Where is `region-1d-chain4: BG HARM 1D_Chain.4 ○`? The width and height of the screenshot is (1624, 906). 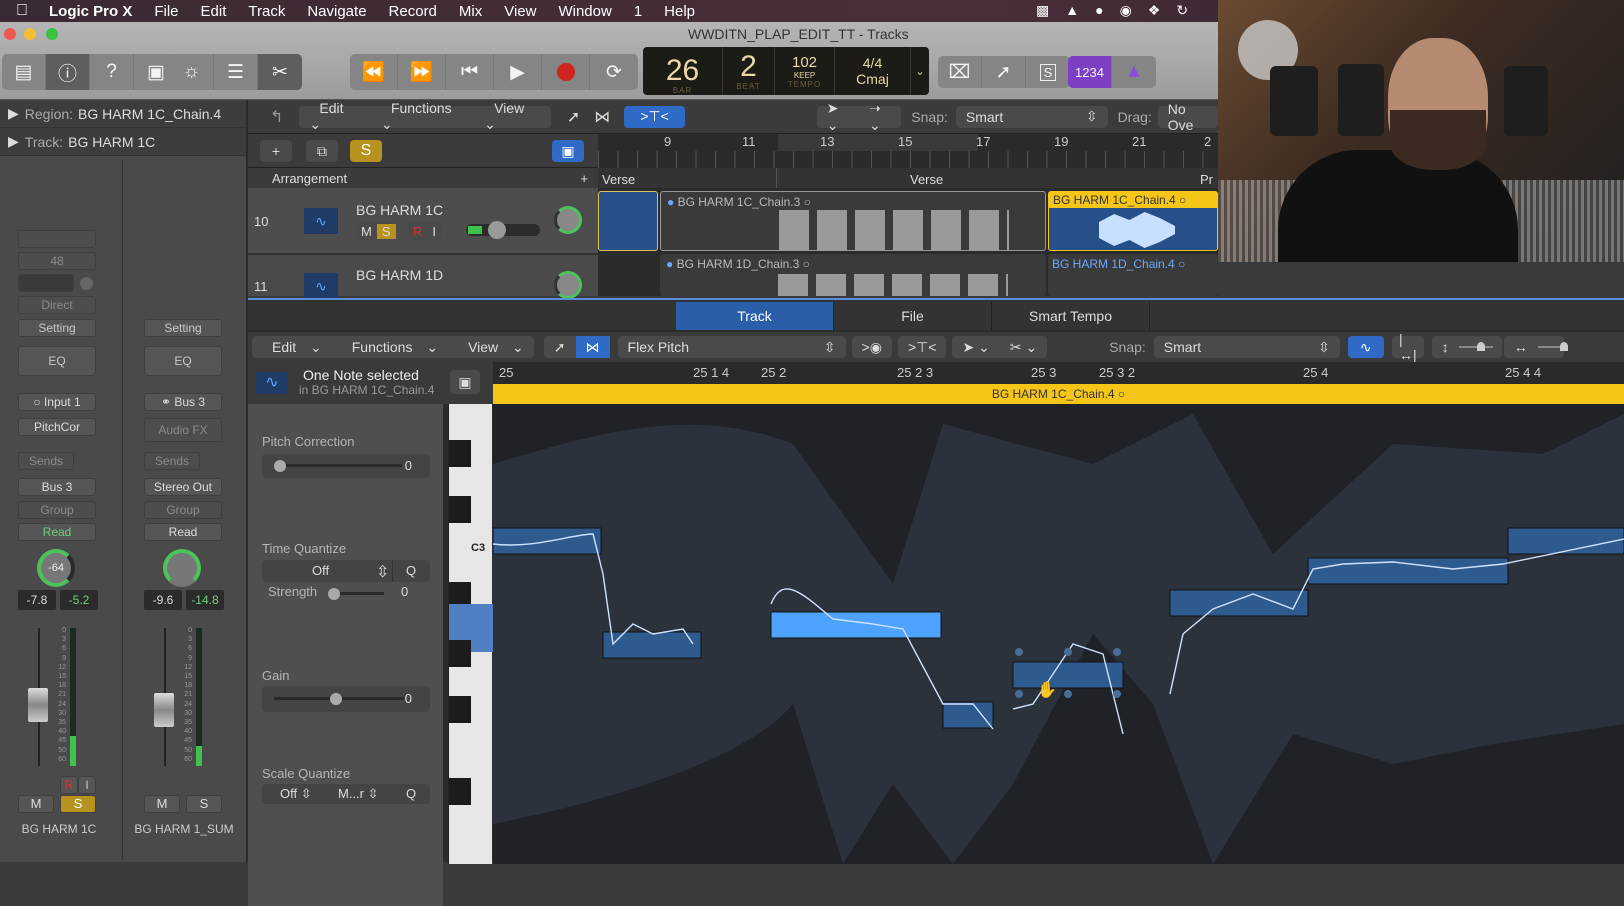
region-1d-chain4: BG HARM 1D_Chain.4 ○ is located at coordinates (1133, 275).